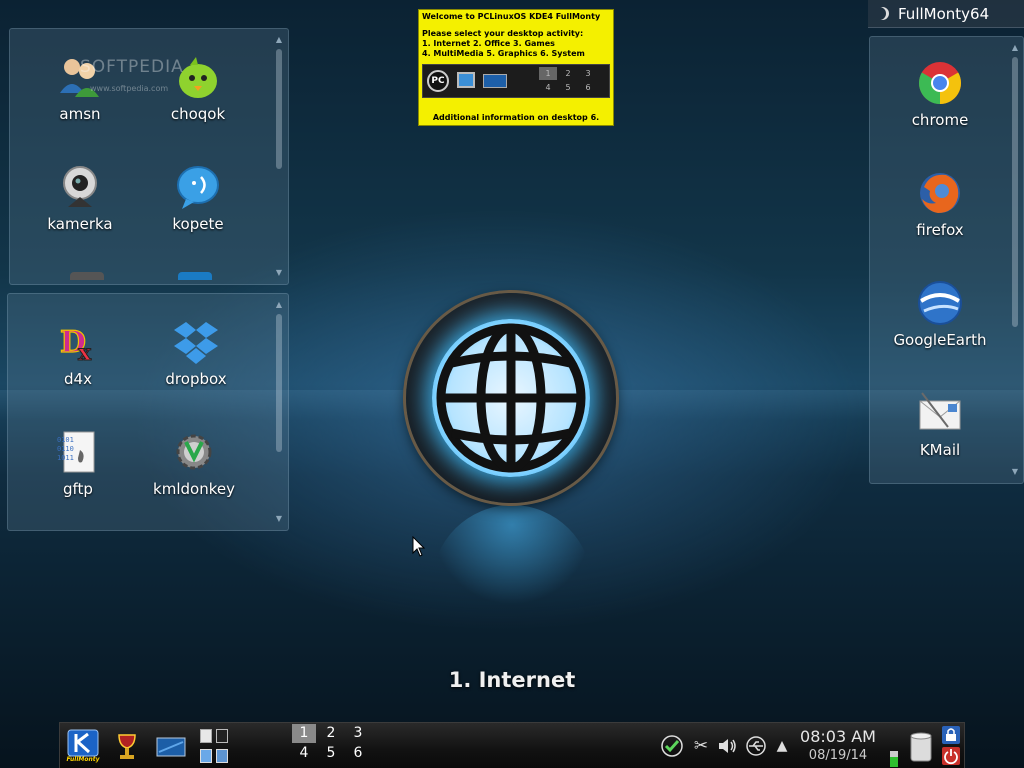 This screenshot has height=768, width=1024. I want to click on desktop-icon-label: firefox, so click(940, 230).